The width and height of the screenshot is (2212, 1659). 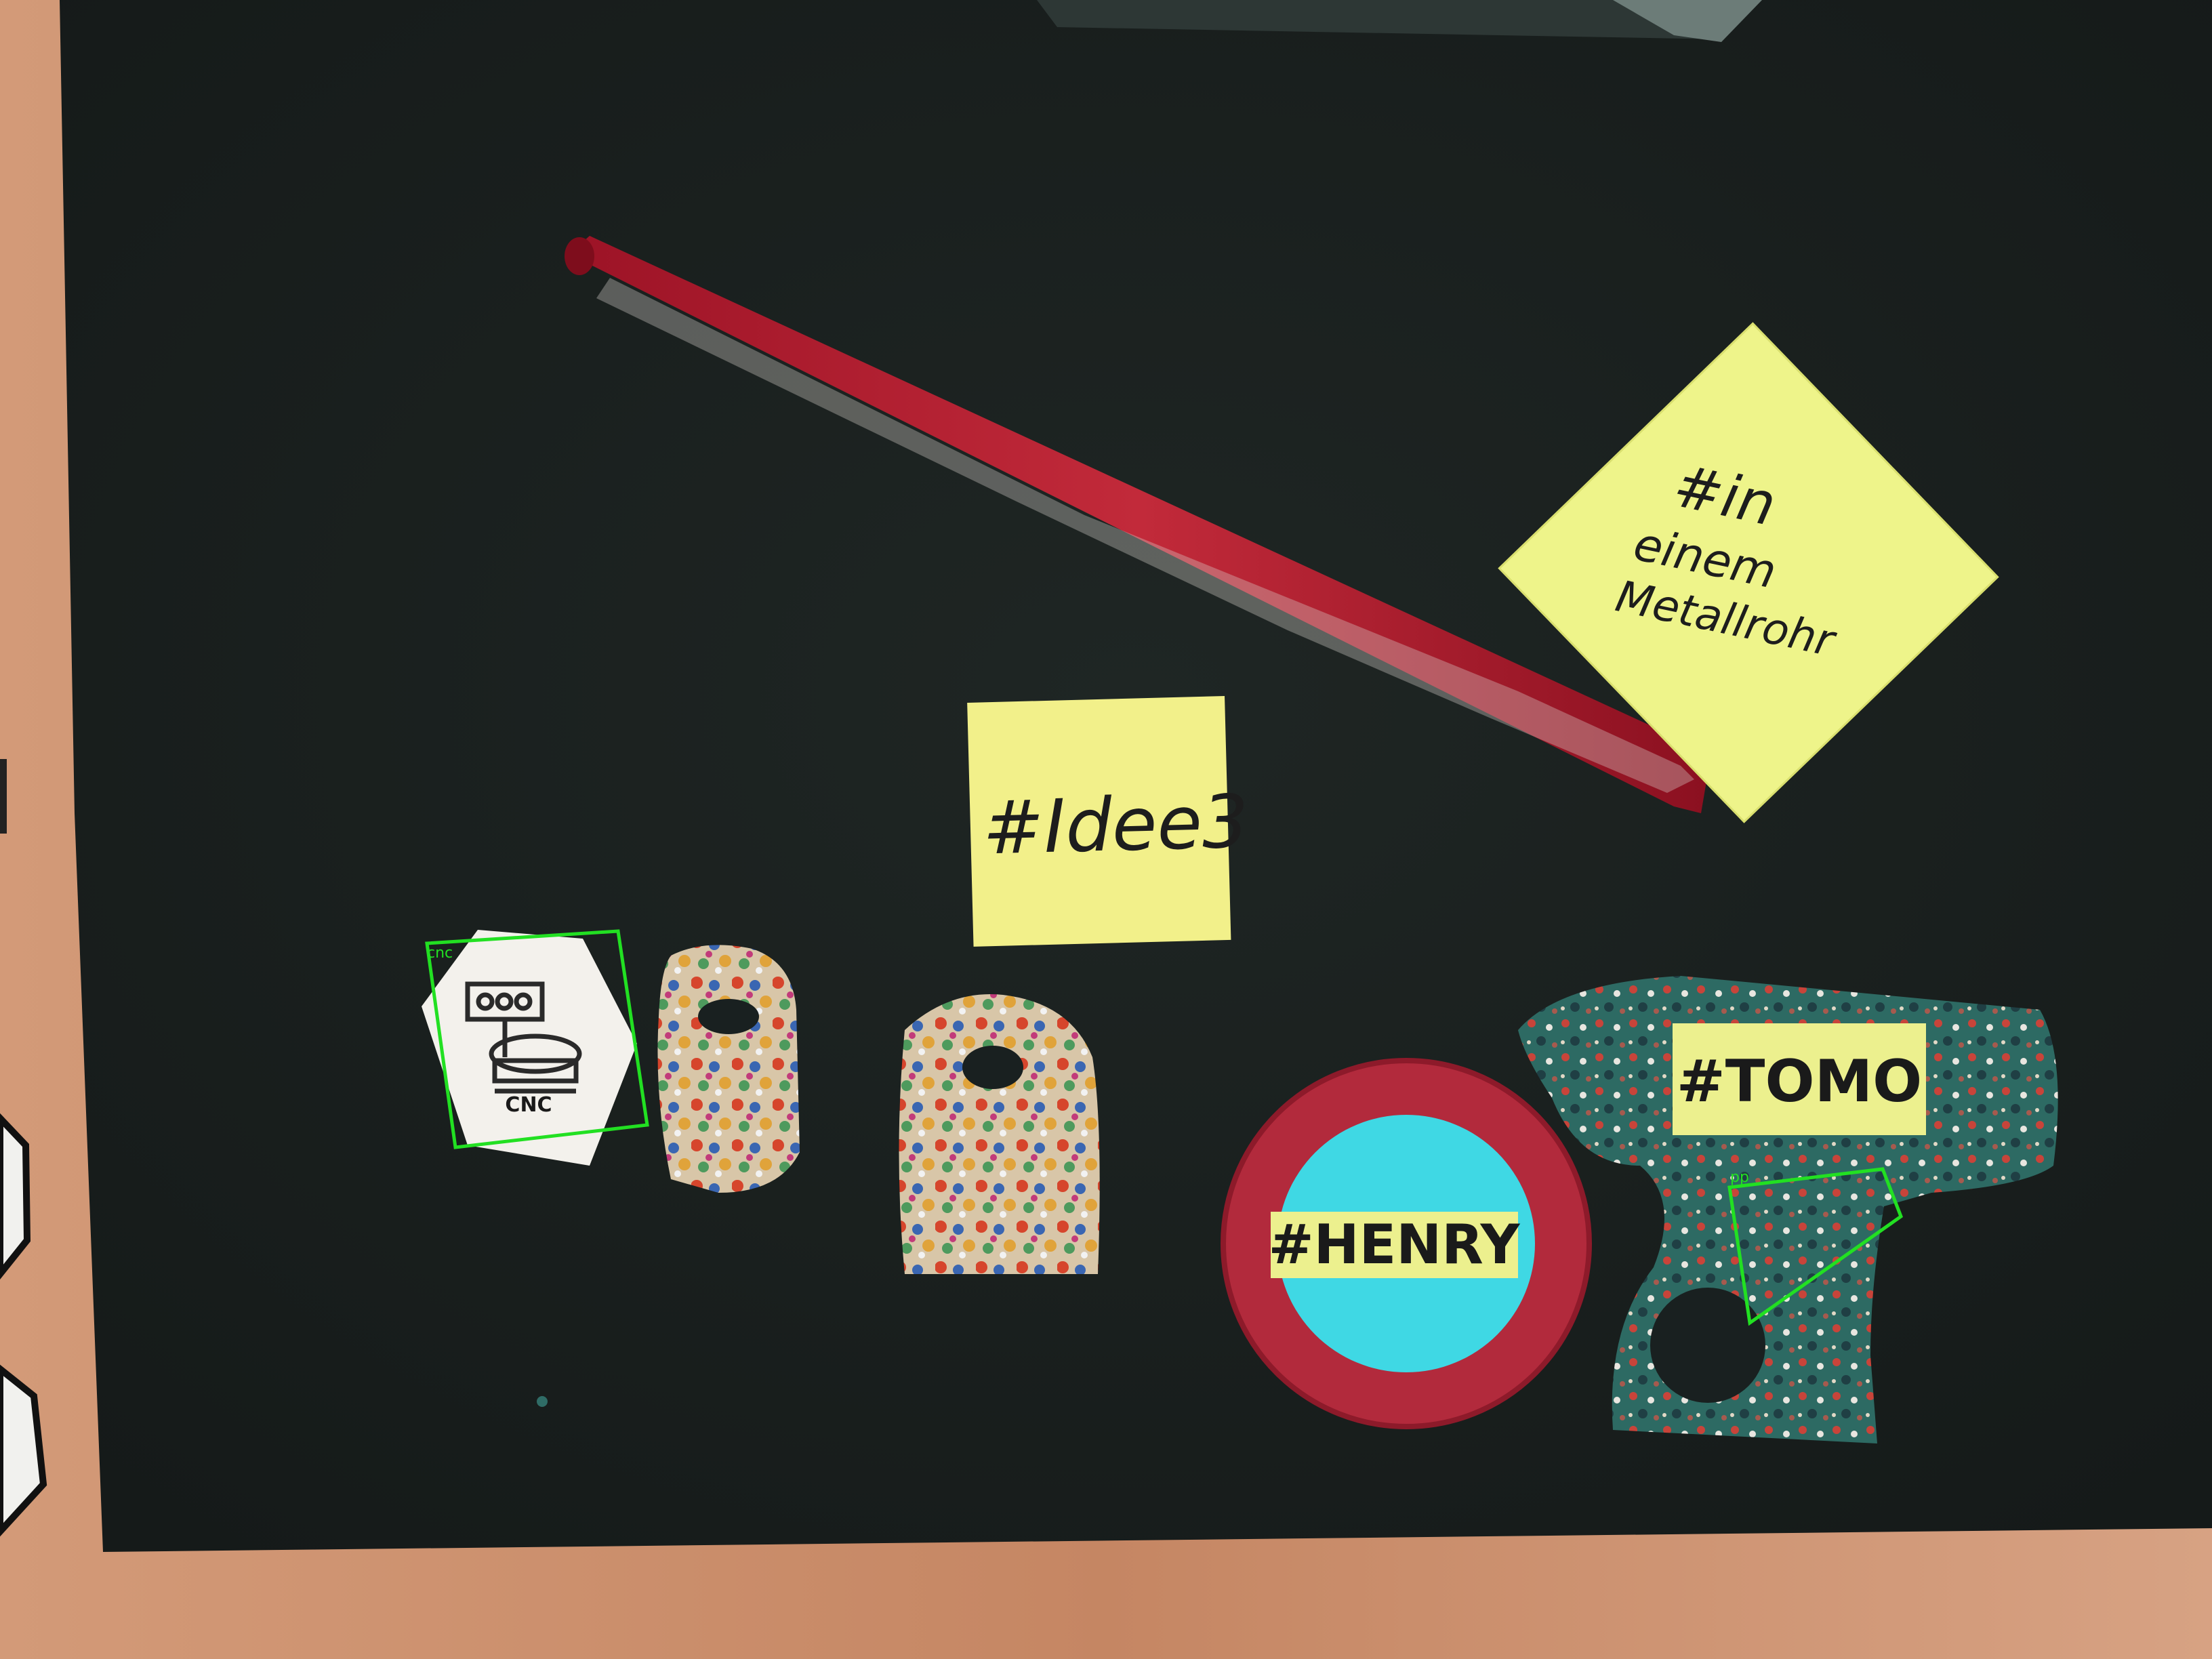 What do you see at coordinates (1115, 825) in the screenshot?
I see `idee3-text: #Idee3` at bounding box center [1115, 825].